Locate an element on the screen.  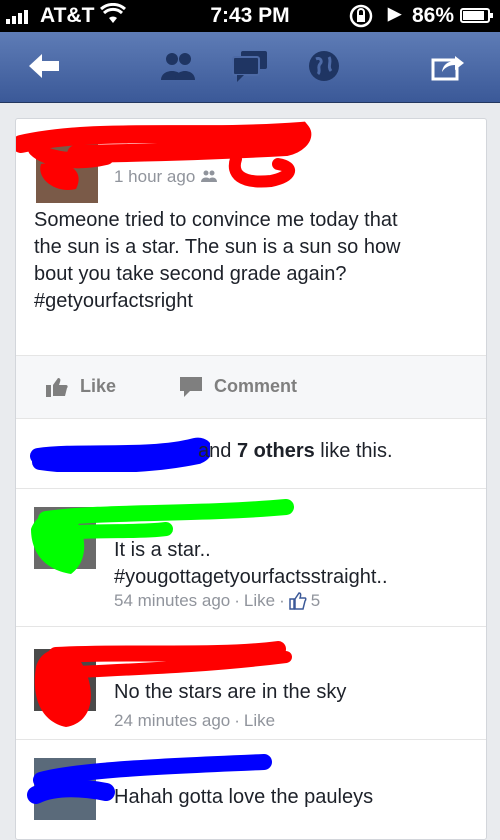
messages-icon is located at coordinates (250, 66).